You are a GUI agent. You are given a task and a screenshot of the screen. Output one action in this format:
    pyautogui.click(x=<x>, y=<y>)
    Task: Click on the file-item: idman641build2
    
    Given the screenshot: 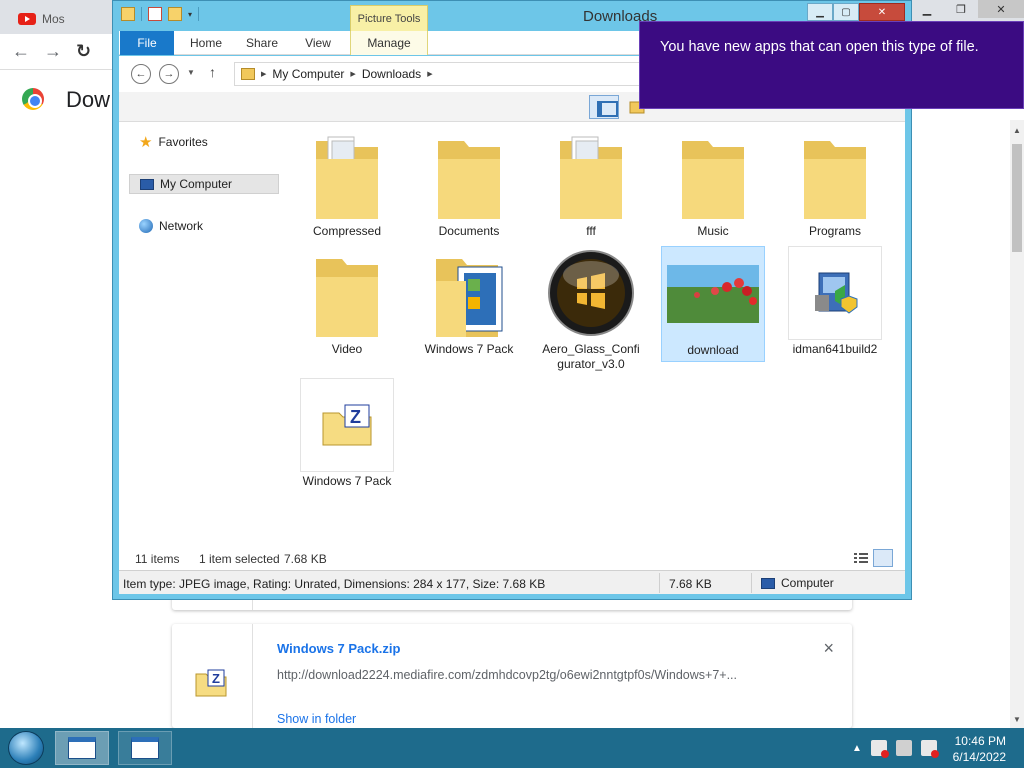 What is the action you would take?
    pyautogui.click(x=835, y=304)
    